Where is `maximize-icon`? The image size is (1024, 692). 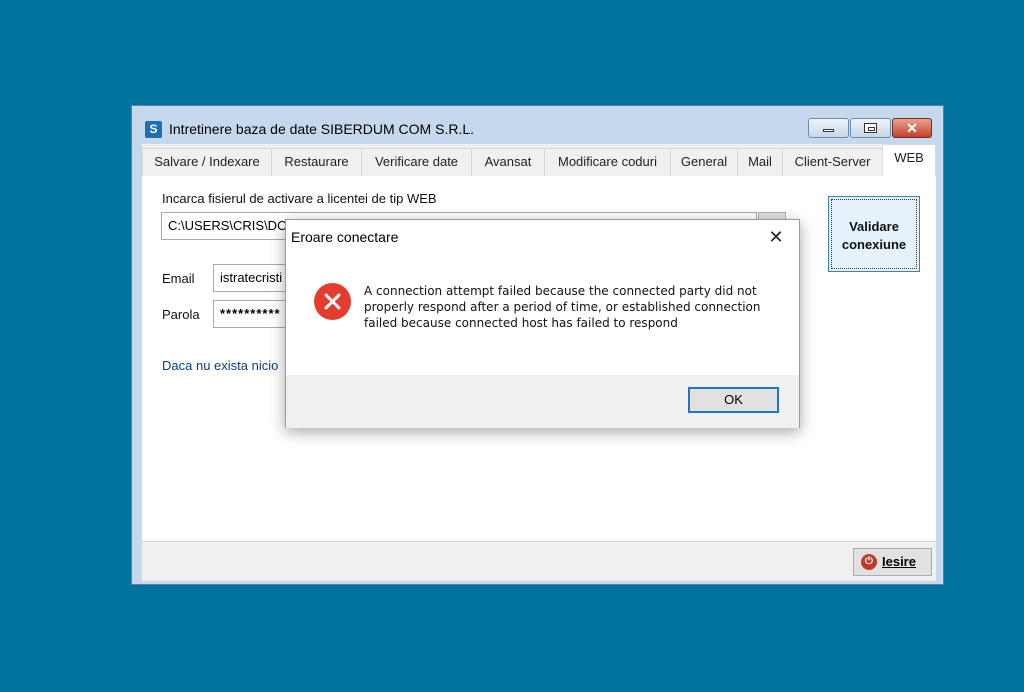
maximize-icon is located at coordinates (870, 128).